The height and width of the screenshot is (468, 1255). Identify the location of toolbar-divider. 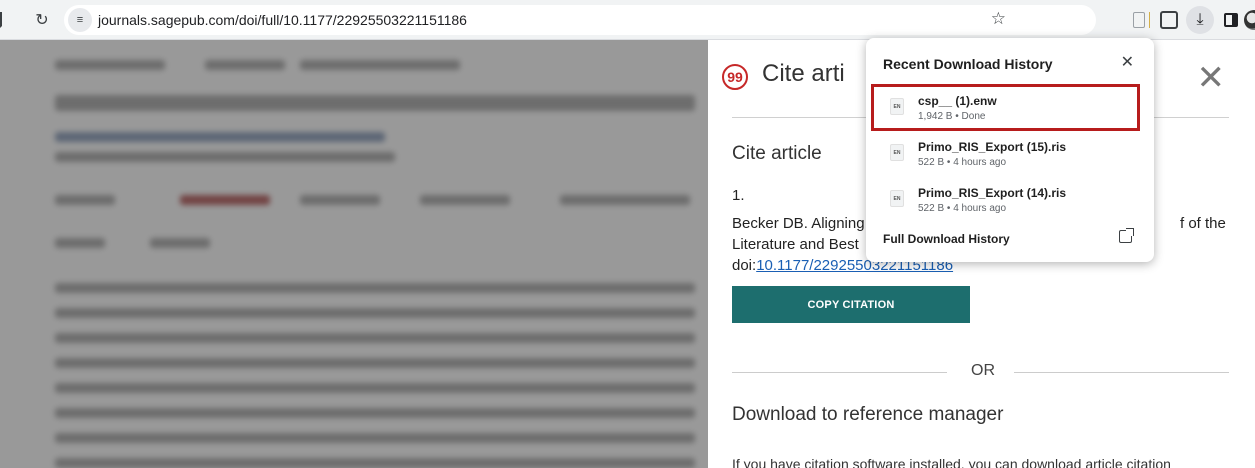
(1149, 20).